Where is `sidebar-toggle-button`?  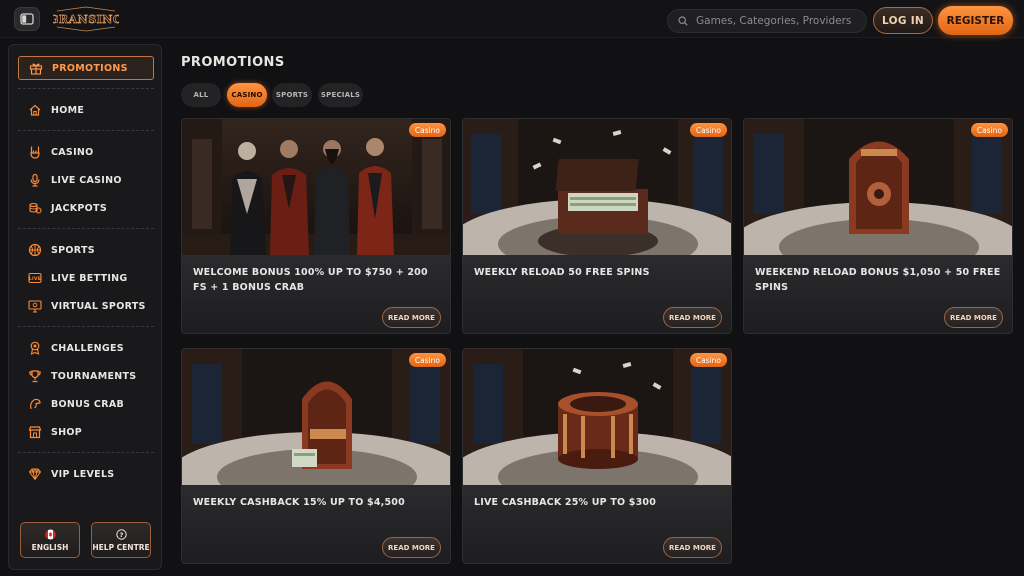 sidebar-toggle-button is located at coordinates (27, 19).